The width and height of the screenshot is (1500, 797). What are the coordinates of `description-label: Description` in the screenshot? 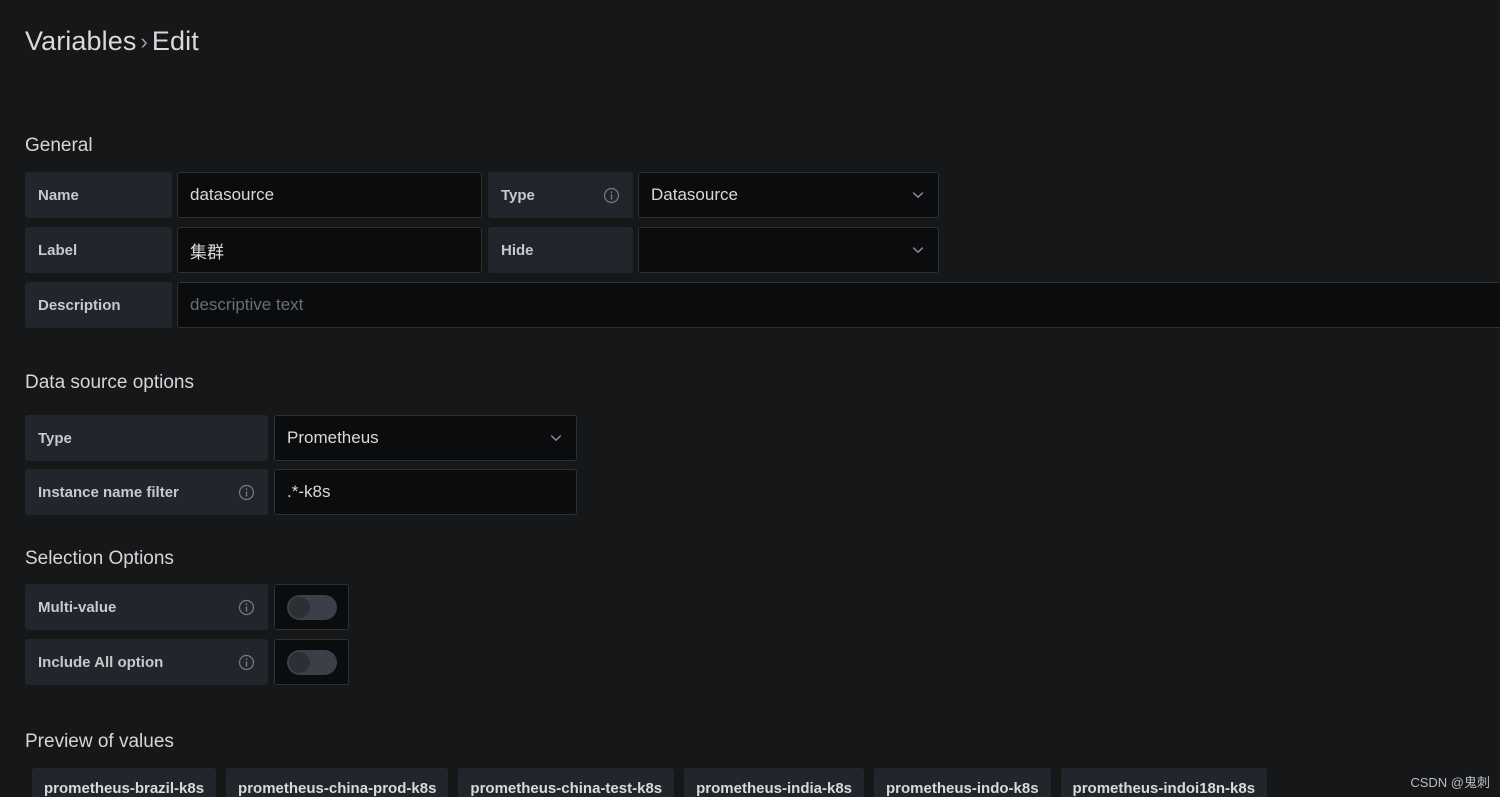 It's located at (98, 305).